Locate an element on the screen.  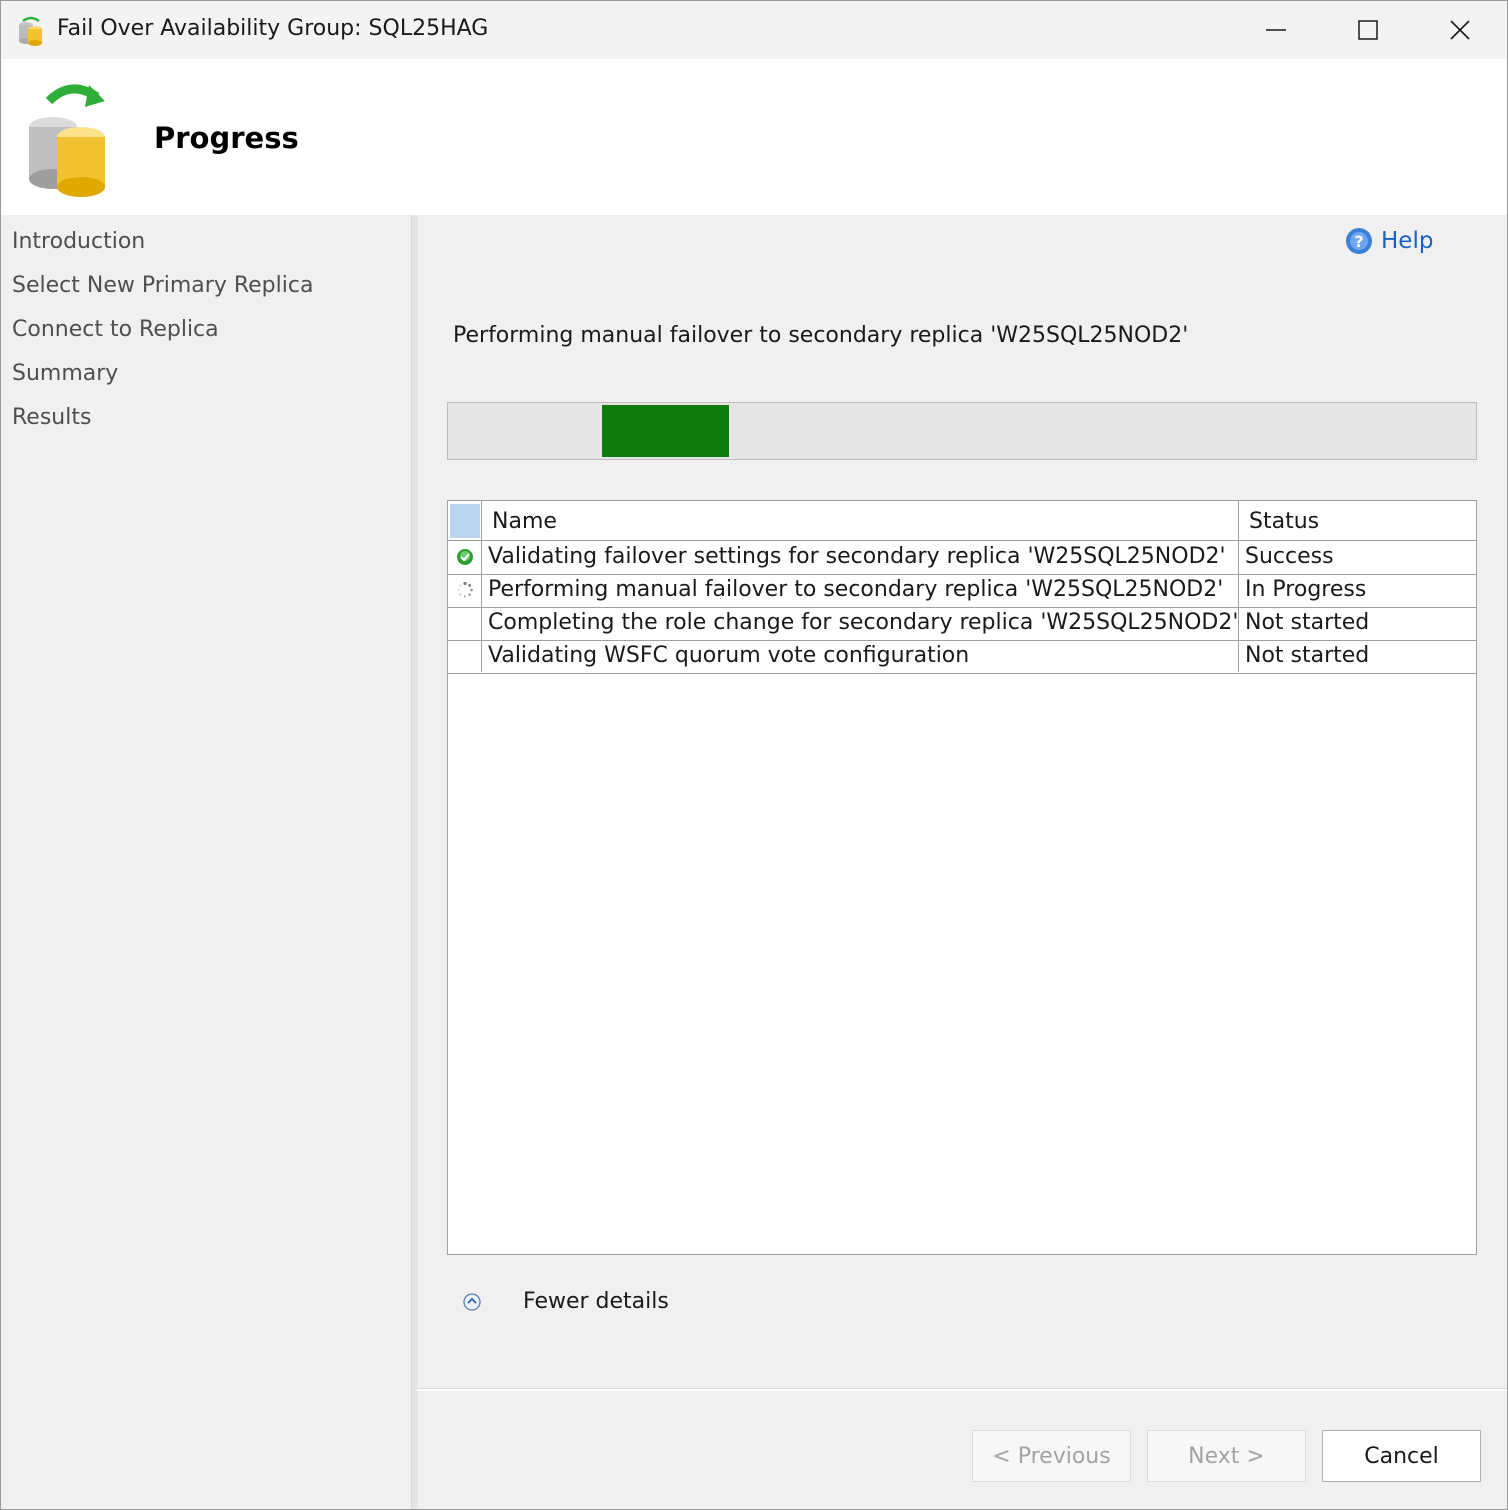
minimize-icon is located at coordinates (1276, 30).